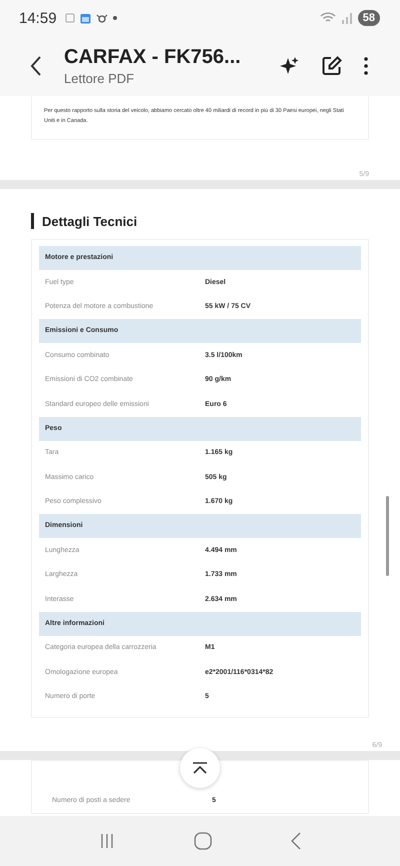 The height and width of the screenshot is (866, 400). What do you see at coordinates (107, 841) in the screenshot?
I see `recent-apps-icon` at bounding box center [107, 841].